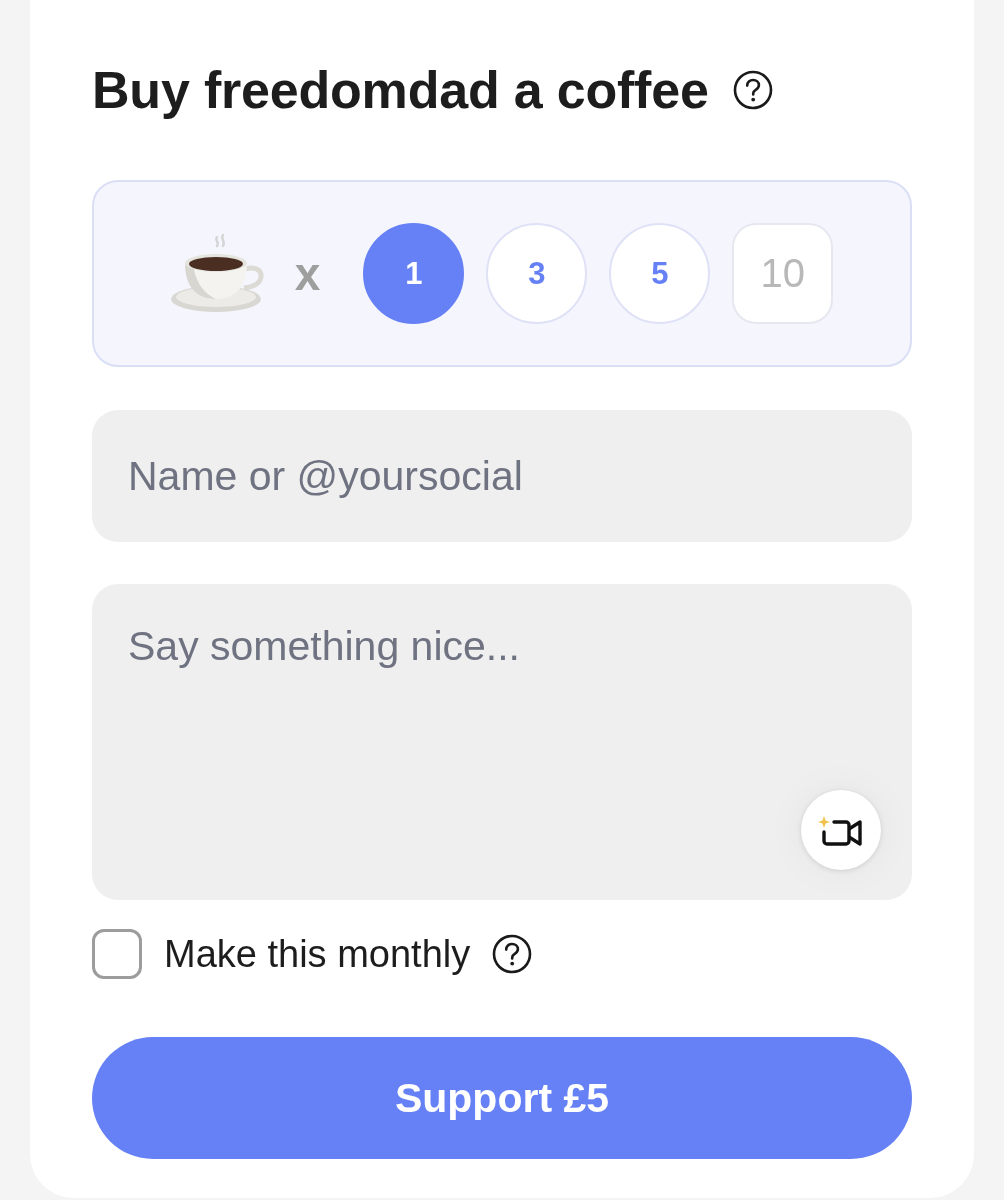  What do you see at coordinates (660, 273) in the screenshot?
I see `quantity-option: 5` at bounding box center [660, 273].